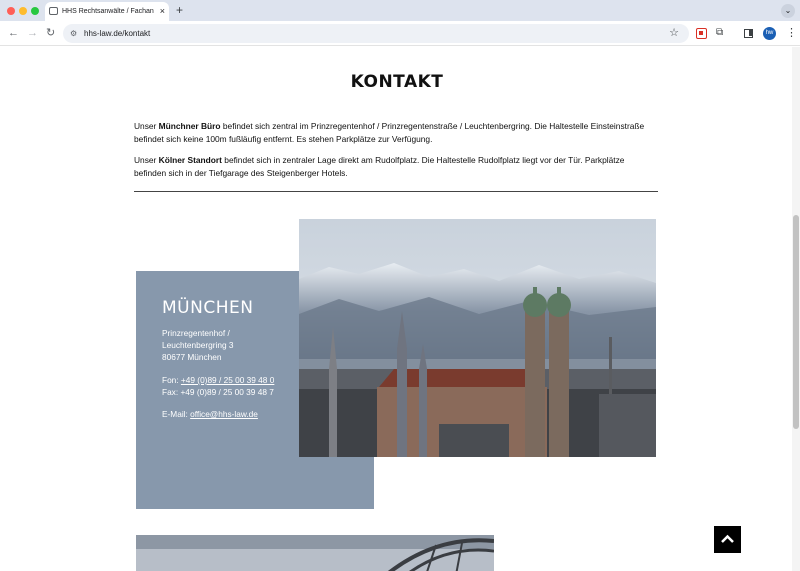 This screenshot has height=571, width=800. I want to click on scroll-to-top-button, so click(727, 539).